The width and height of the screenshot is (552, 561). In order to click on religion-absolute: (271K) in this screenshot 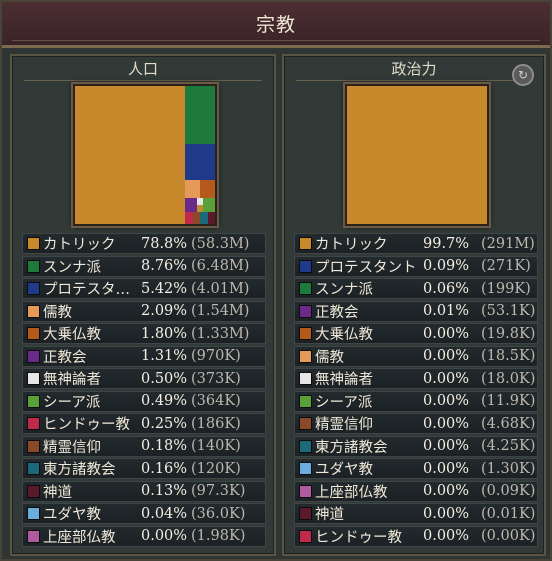, I will do `click(506, 266)`.